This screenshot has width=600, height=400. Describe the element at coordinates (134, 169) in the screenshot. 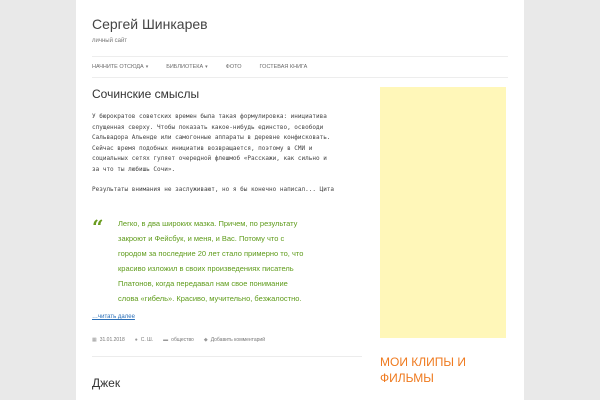

I see `post-line: за что ты любишь Сочи».` at that location.